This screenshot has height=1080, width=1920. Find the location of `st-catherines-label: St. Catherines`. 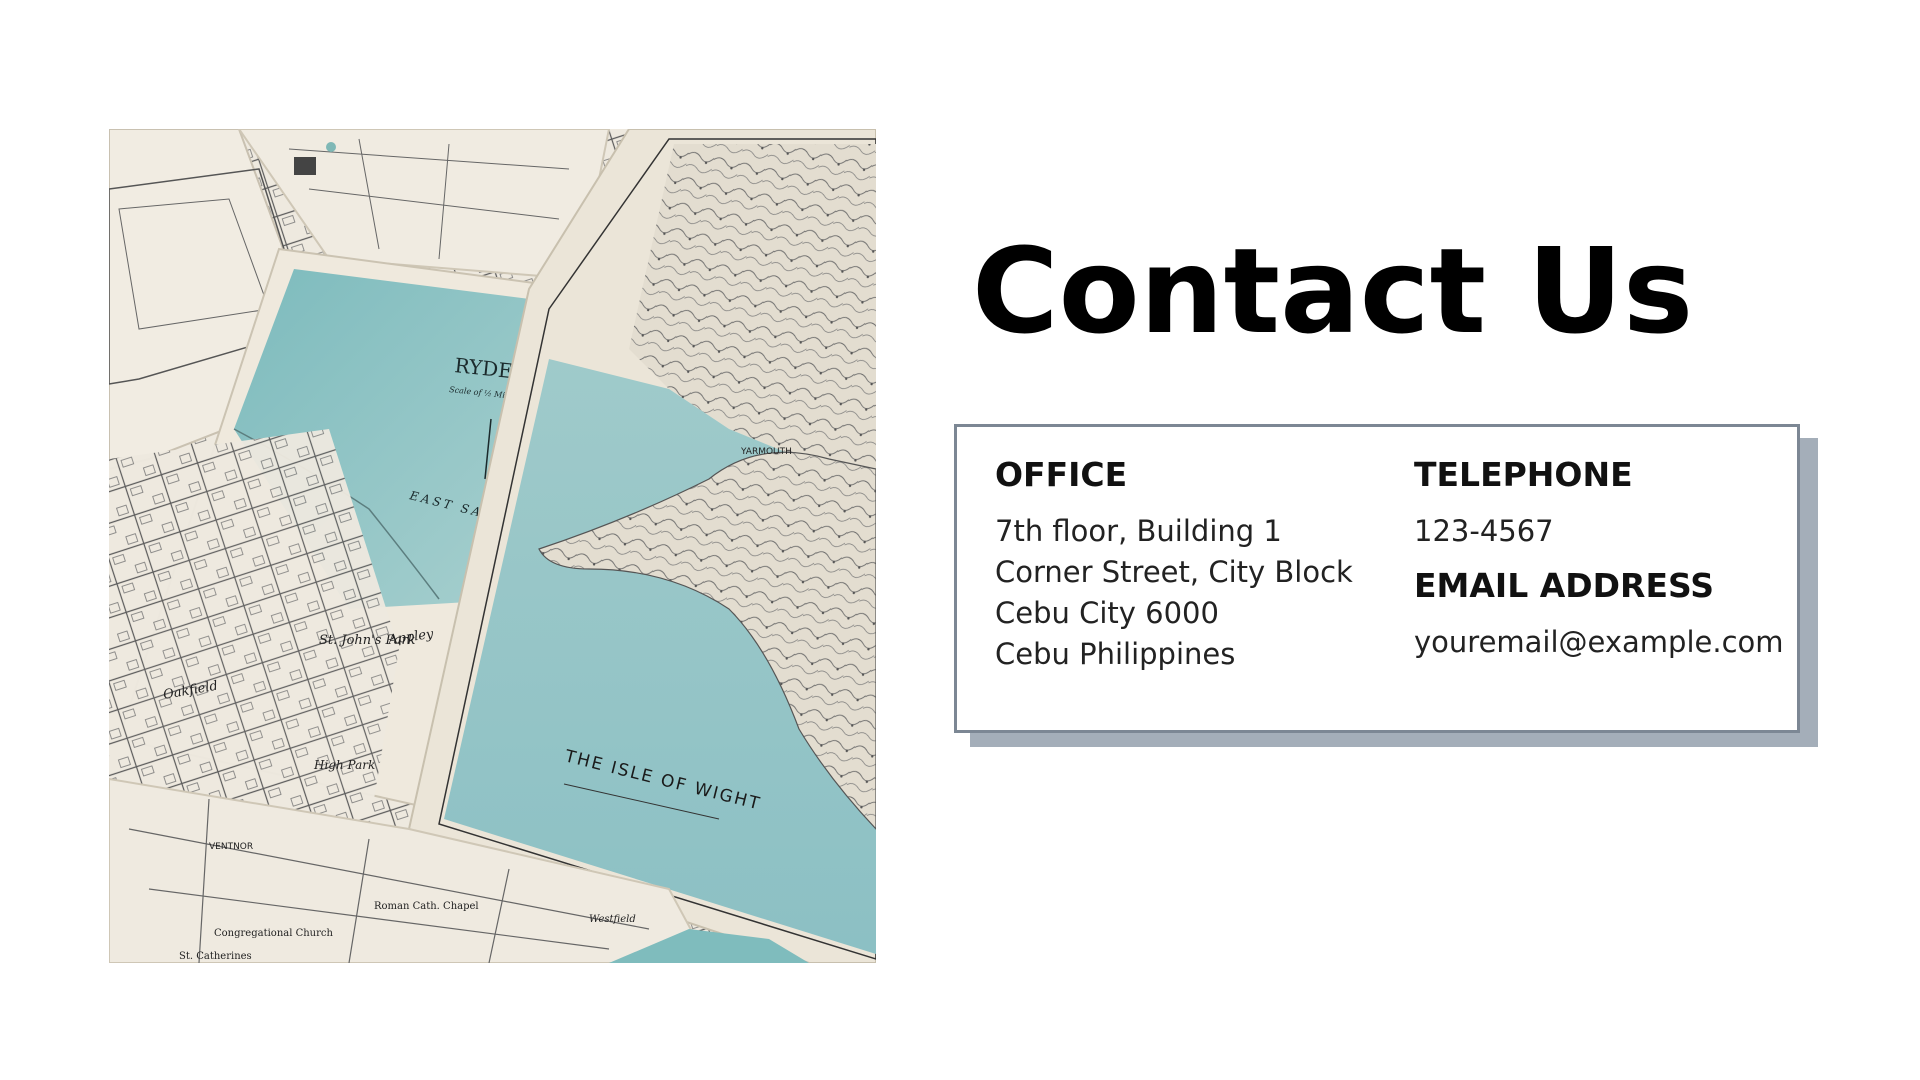

st-catherines-label: St. Catherines is located at coordinates (215, 956).